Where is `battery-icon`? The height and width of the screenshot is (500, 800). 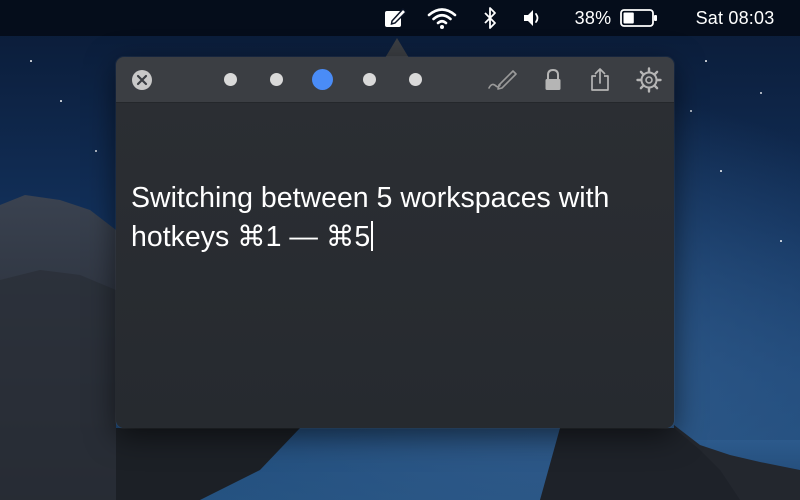 battery-icon is located at coordinates (639, 18).